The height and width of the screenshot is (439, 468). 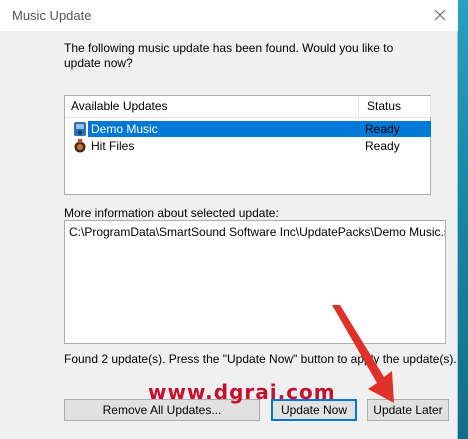 What do you see at coordinates (80, 129) in the screenshot?
I see `music-package-icon` at bounding box center [80, 129].